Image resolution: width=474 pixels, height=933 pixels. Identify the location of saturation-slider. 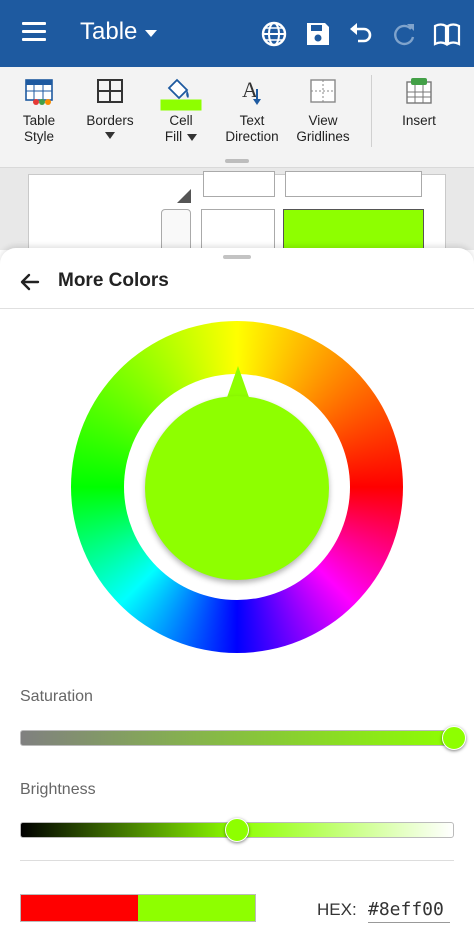
(237, 738).